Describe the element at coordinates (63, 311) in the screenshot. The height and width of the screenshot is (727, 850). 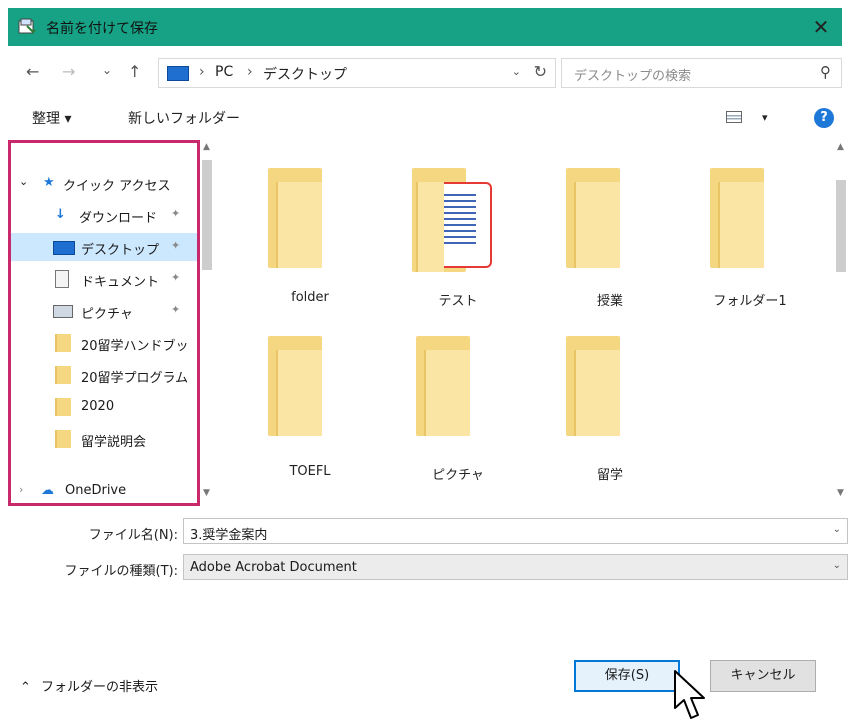
I see `pictures-icon` at that location.